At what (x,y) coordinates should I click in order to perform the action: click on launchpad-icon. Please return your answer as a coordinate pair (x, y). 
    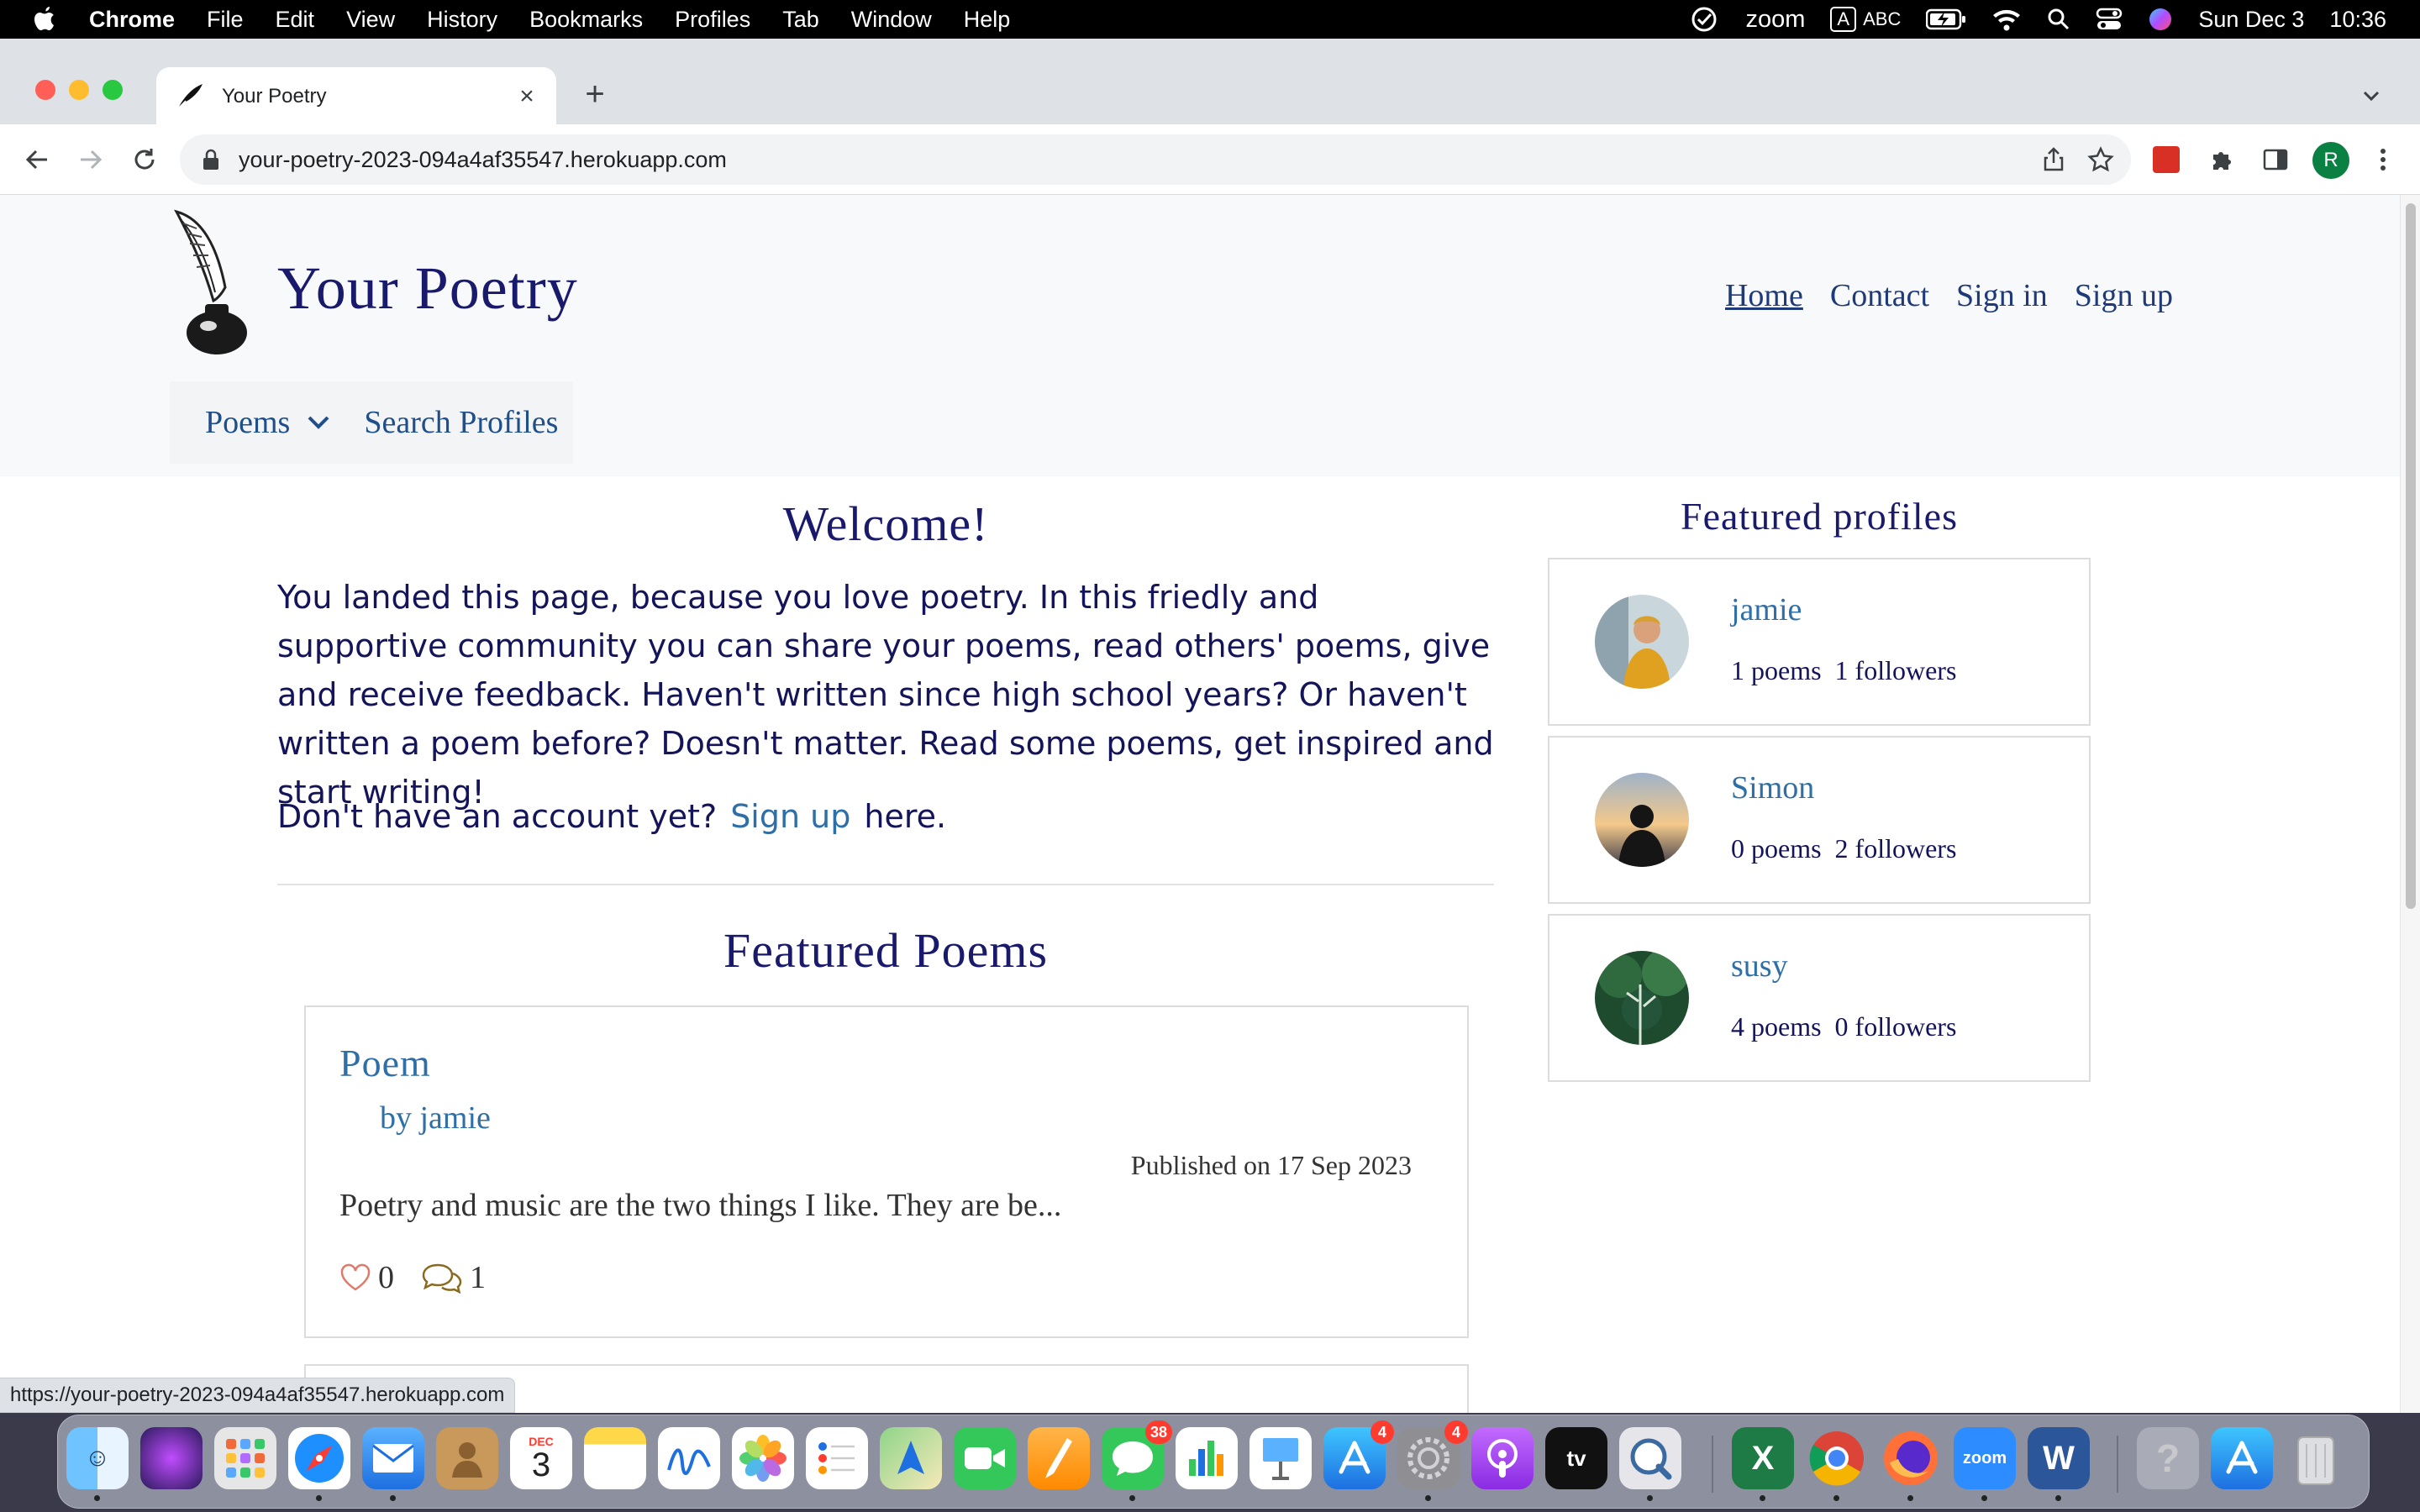
    Looking at the image, I should click on (245, 1458).